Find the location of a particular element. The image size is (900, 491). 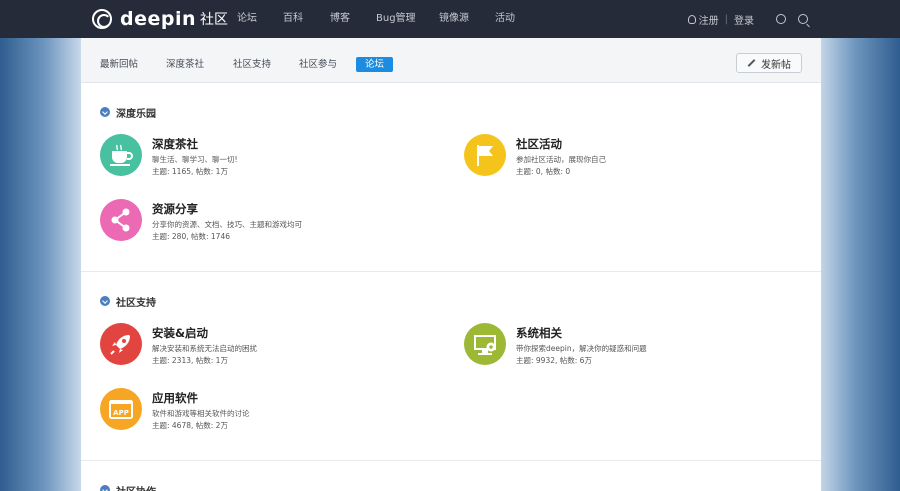

tab-tea-house: 深度茶社 is located at coordinates (185, 64).